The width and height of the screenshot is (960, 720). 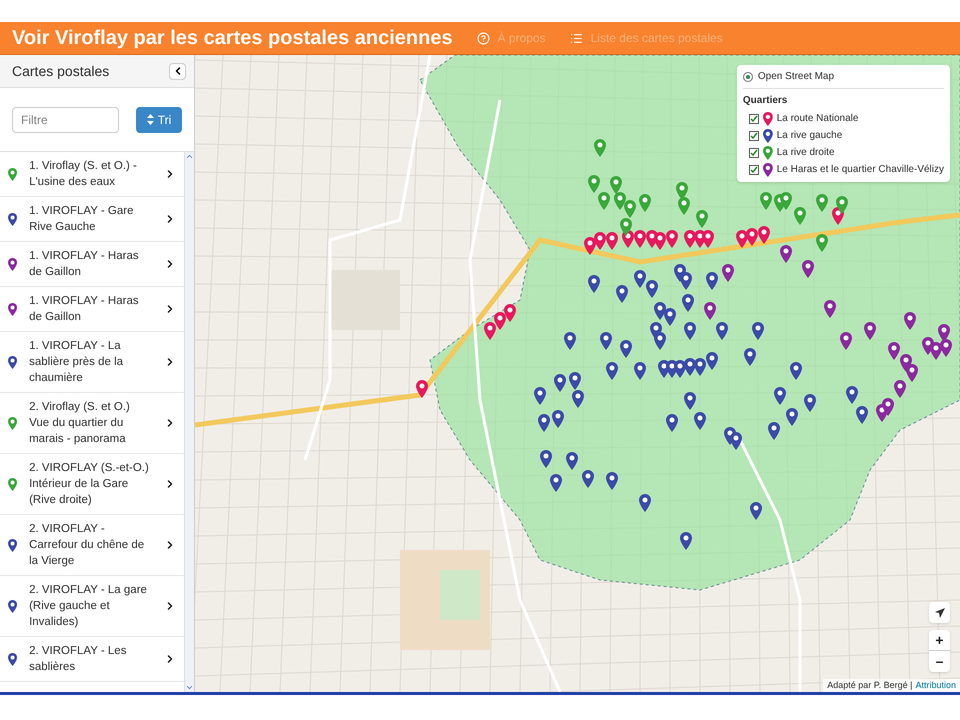 What do you see at coordinates (843, 118) in the screenshot?
I see `overlay-option: La route Nationale` at bounding box center [843, 118].